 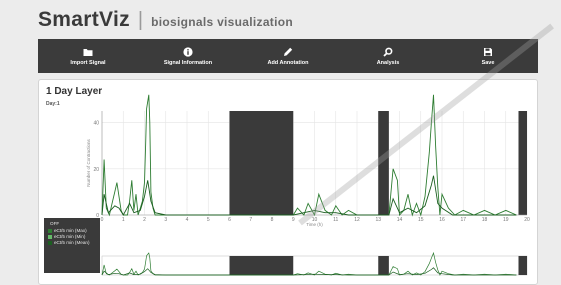 I want to click on x-tick-label: 3, so click(x=165, y=220).